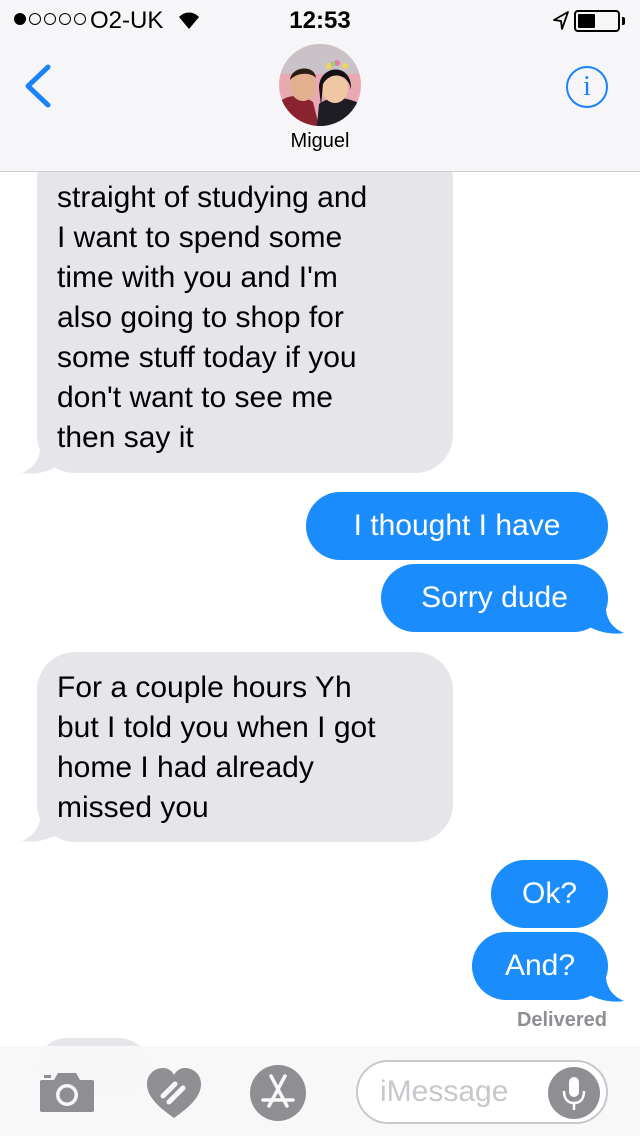 The width and height of the screenshot is (640, 1136). Describe the element at coordinates (37, 86) in the screenshot. I see `chevron-left-icon` at that location.